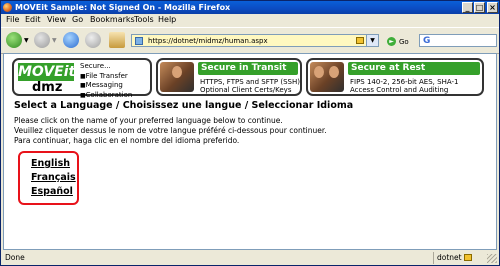  What do you see at coordinates (14, 40) in the screenshot?
I see `back-button` at bounding box center [14, 40].